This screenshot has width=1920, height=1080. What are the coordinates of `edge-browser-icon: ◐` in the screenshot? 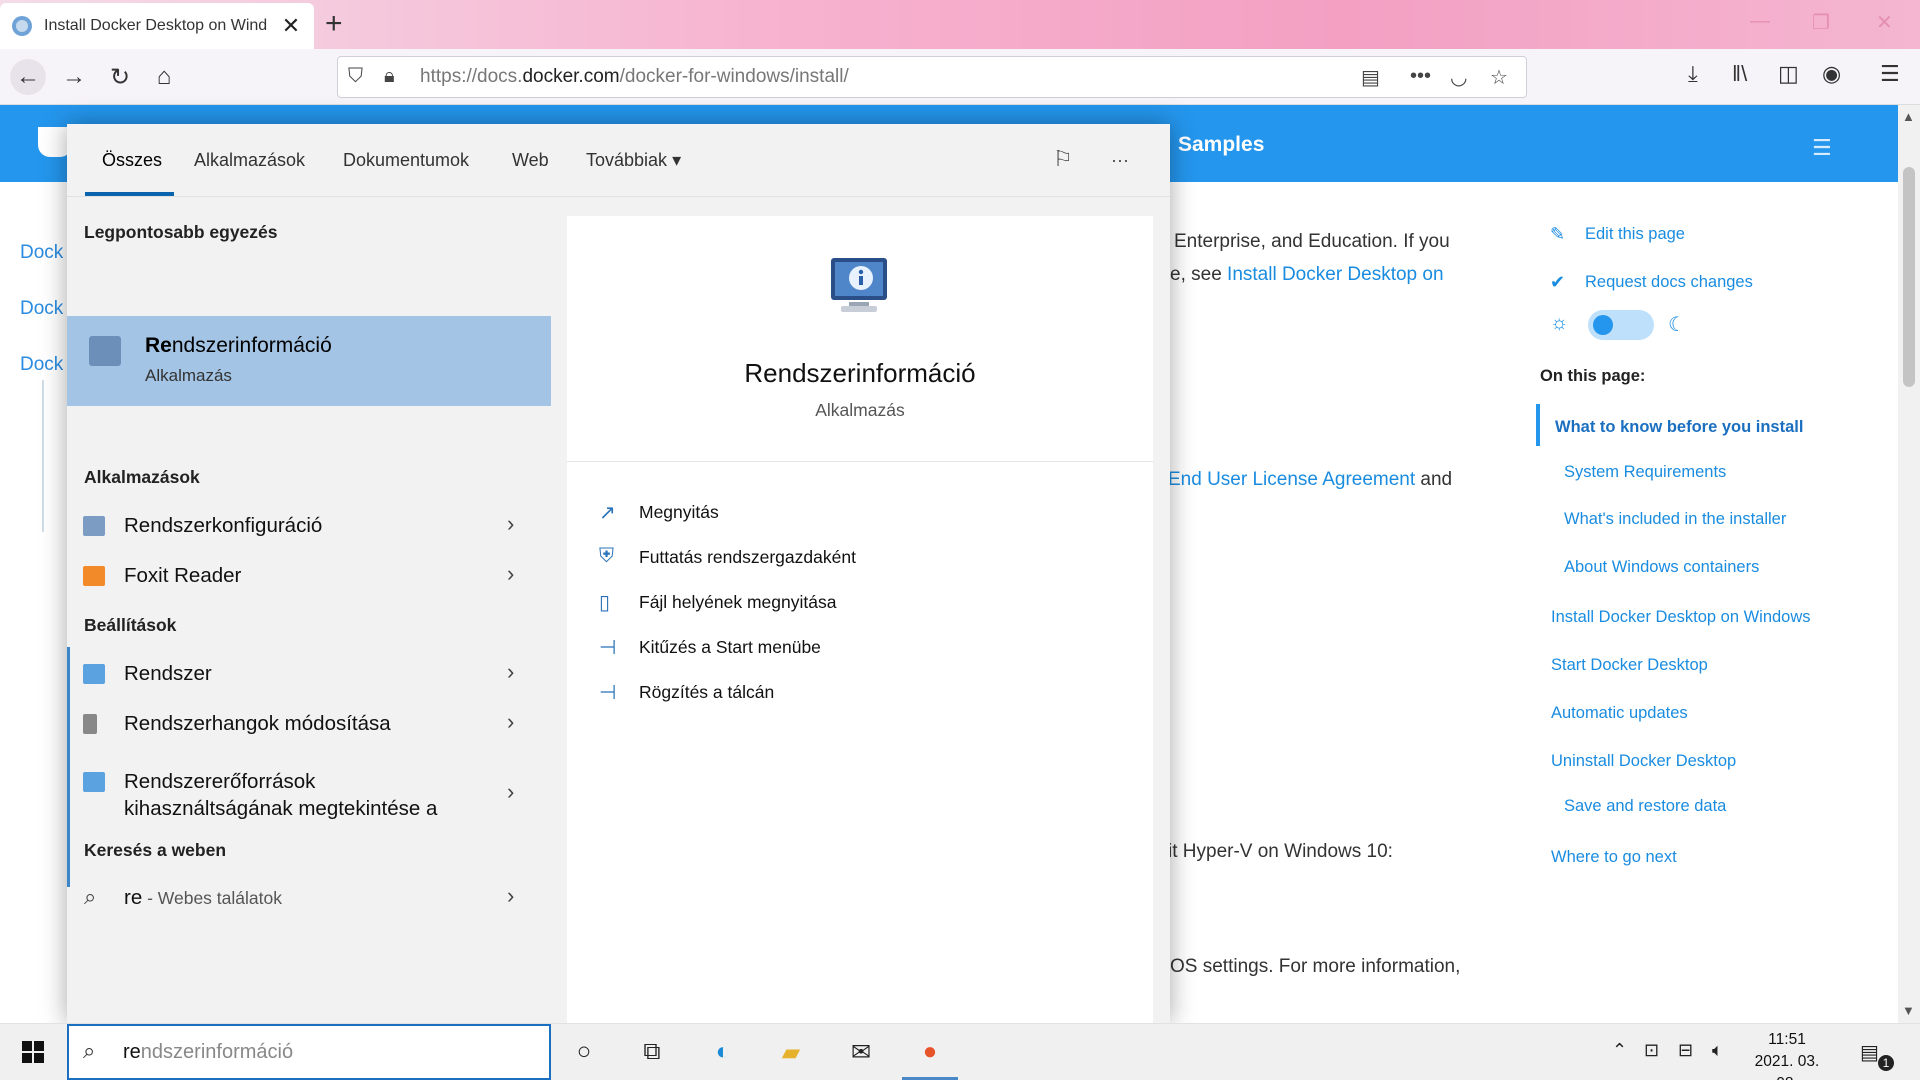 It's located at (723, 1052).